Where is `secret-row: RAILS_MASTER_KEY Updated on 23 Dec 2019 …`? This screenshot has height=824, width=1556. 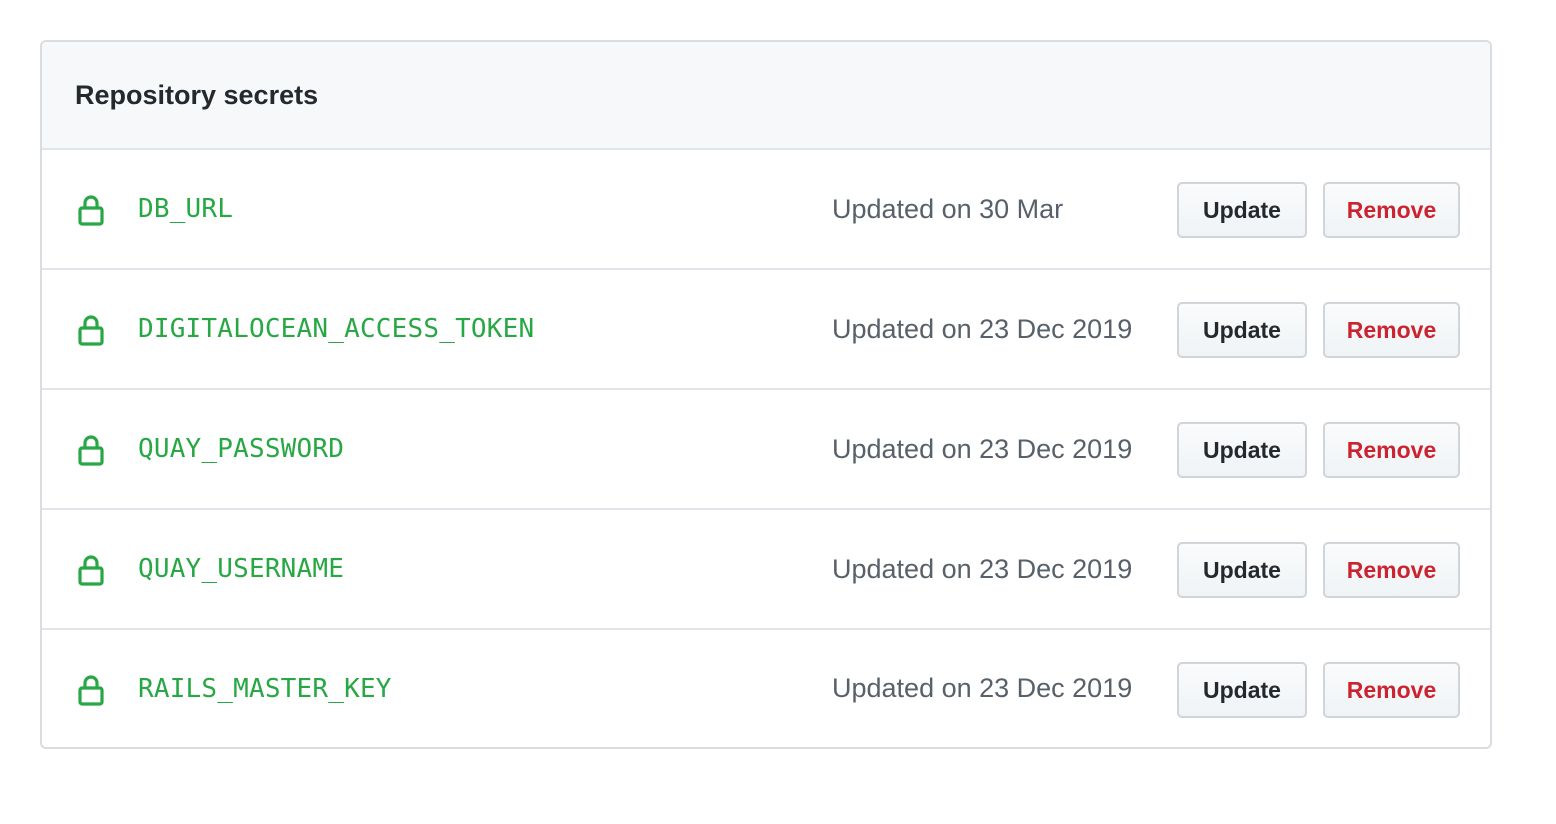 secret-row: RAILS_MASTER_KEY Updated on 23 Dec 2019 … is located at coordinates (766, 688).